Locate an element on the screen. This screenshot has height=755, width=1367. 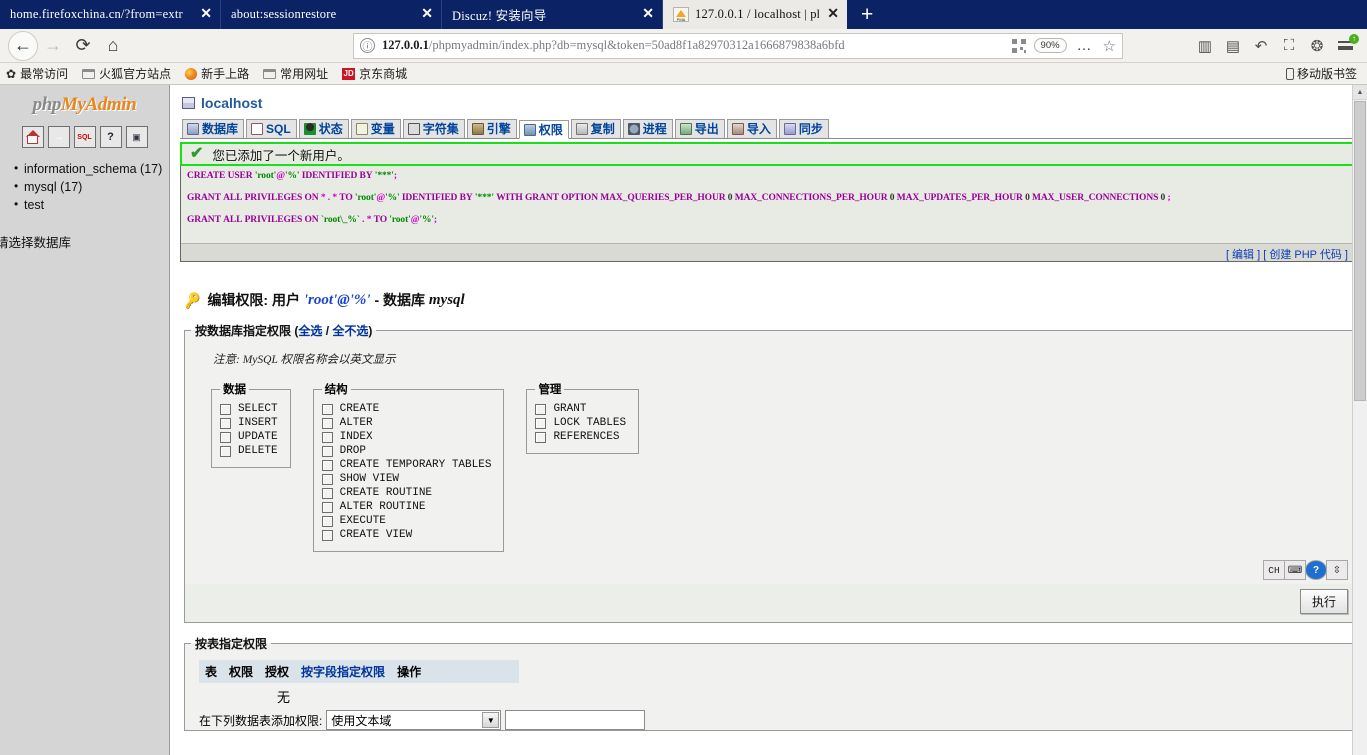
browser-tab-3: Discuz! 安装向导 ✕ is located at coordinates (552, 14).